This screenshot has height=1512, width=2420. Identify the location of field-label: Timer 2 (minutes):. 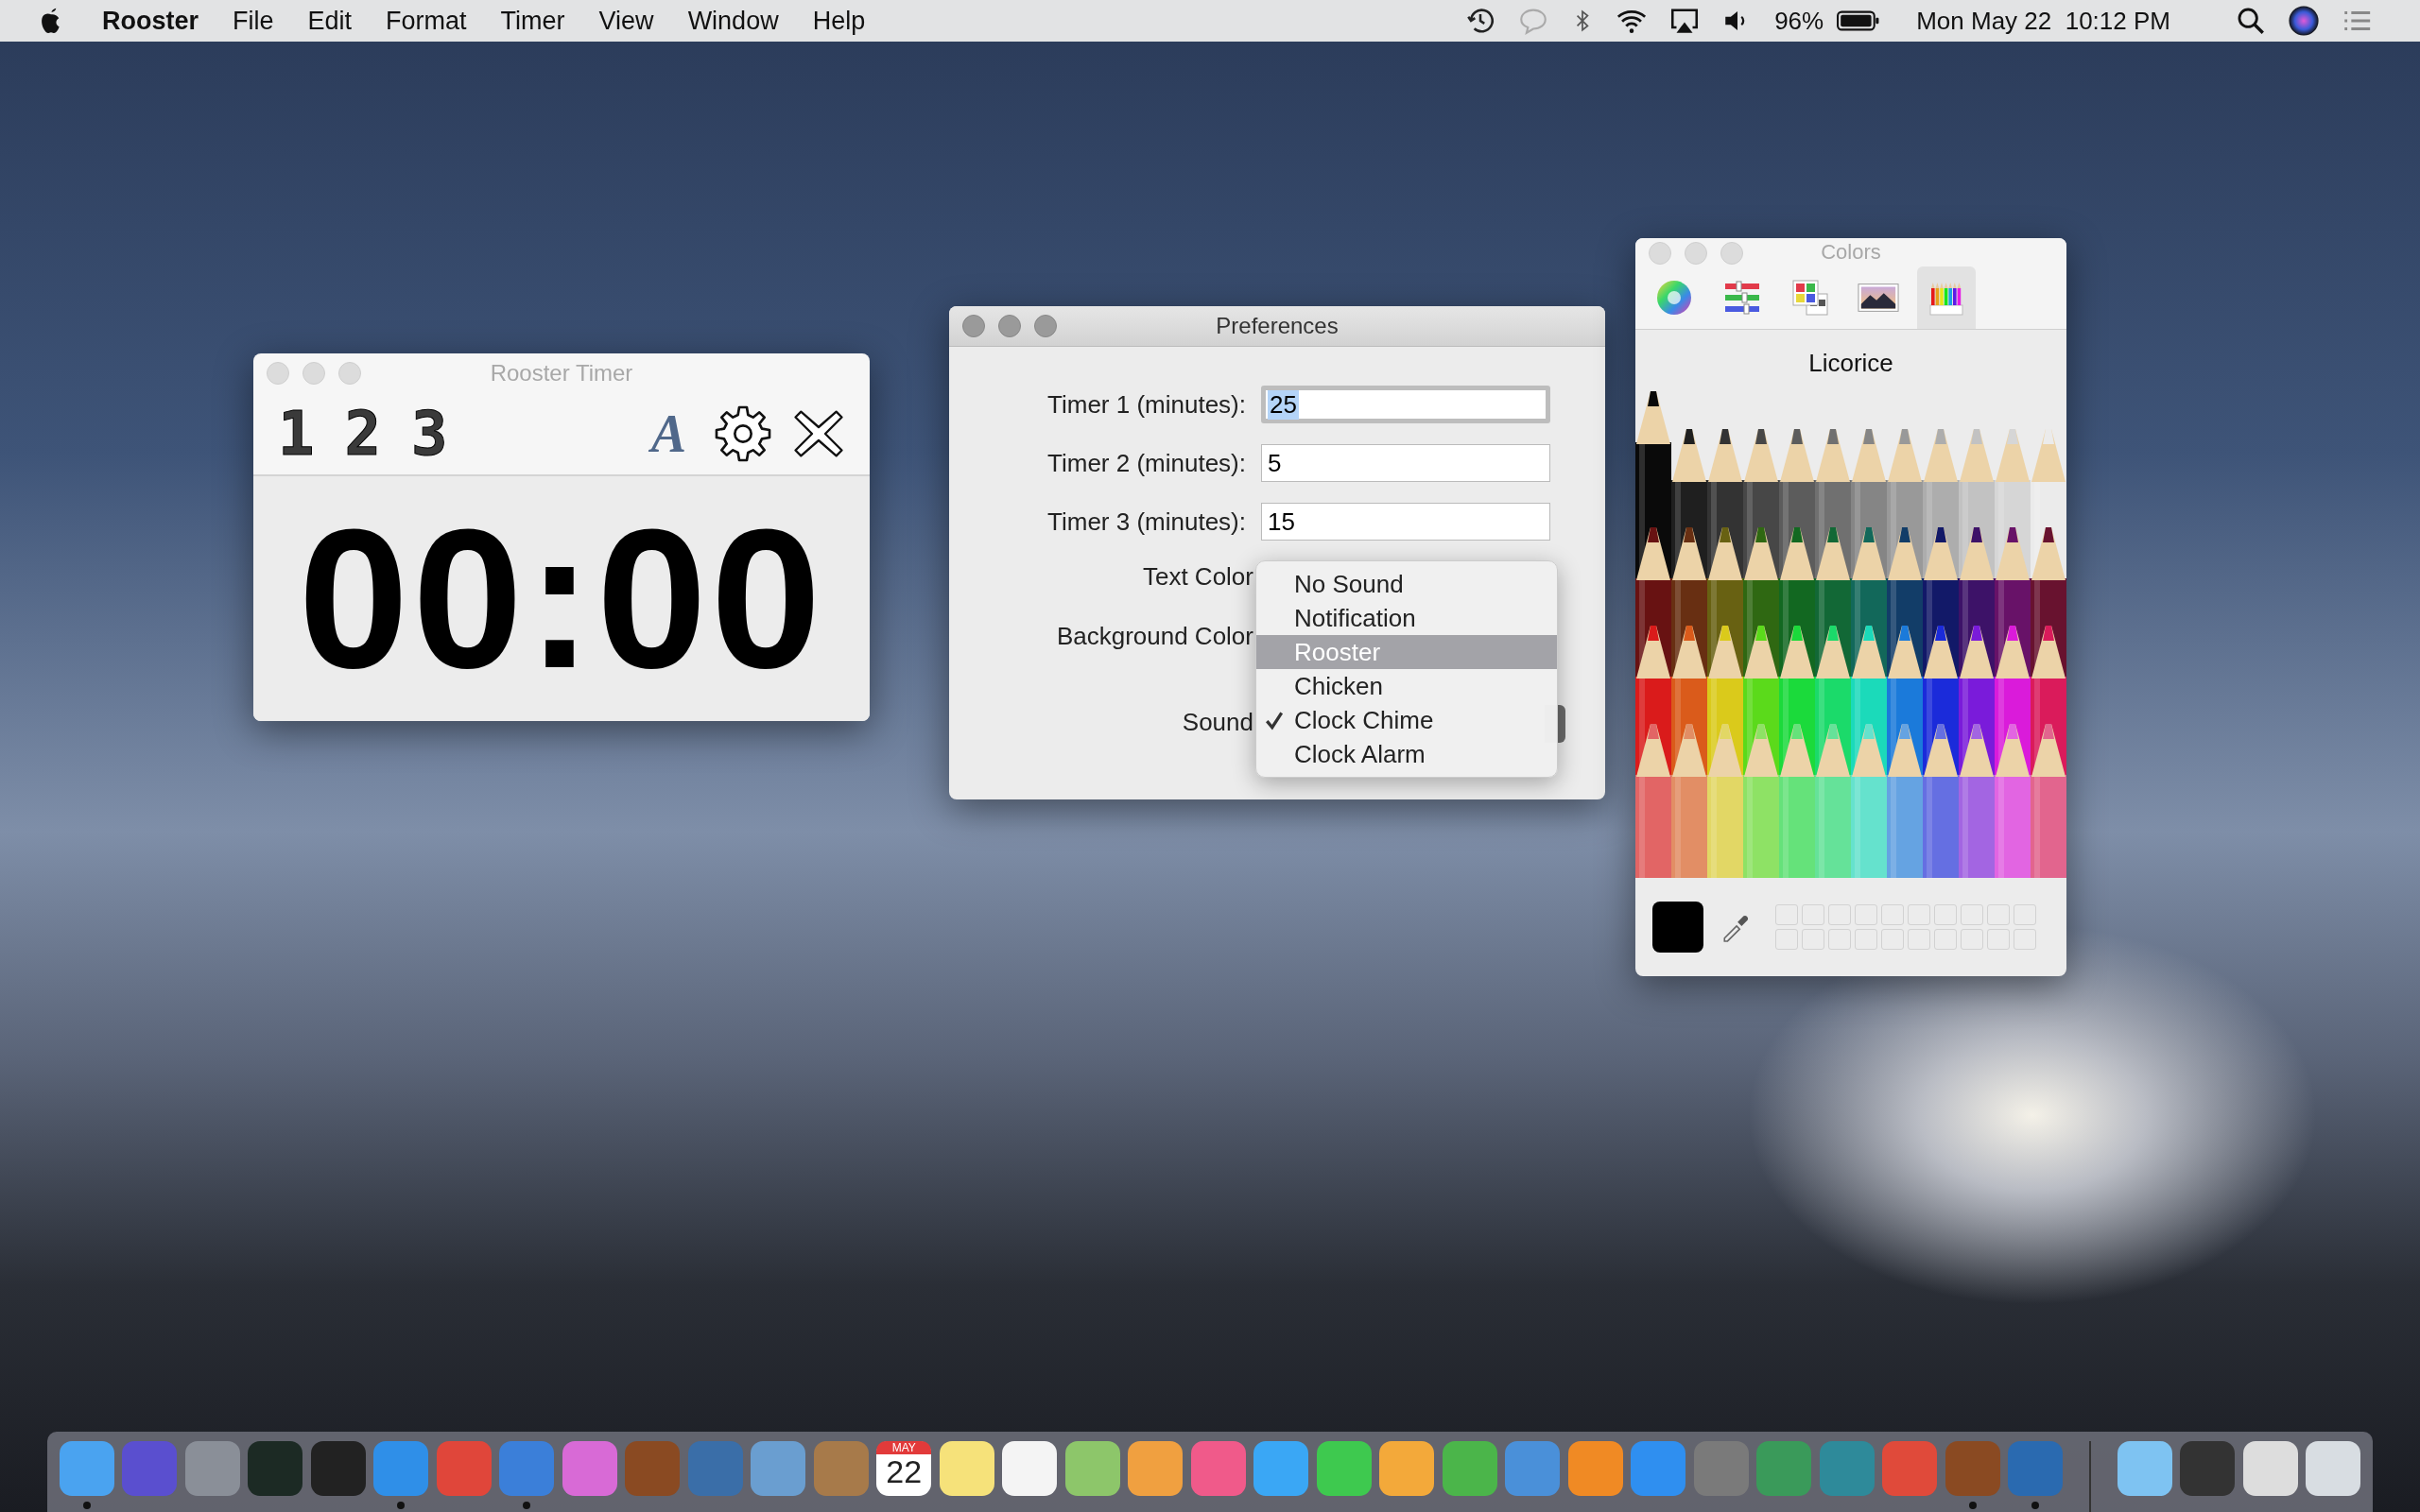
(1146, 463).